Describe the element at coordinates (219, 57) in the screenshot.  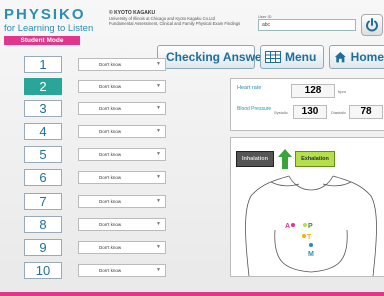
I see `checking-answers-label: Checking Answers` at that location.